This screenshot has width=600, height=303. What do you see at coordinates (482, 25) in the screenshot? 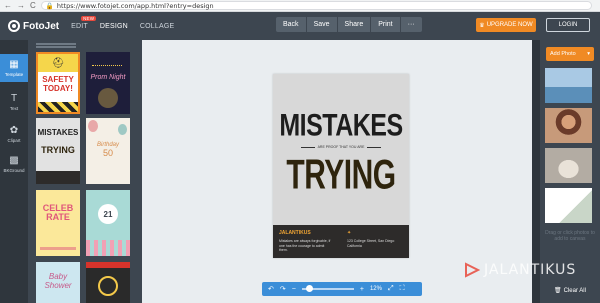
I see `crown-icon: ♛` at bounding box center [482, 25].